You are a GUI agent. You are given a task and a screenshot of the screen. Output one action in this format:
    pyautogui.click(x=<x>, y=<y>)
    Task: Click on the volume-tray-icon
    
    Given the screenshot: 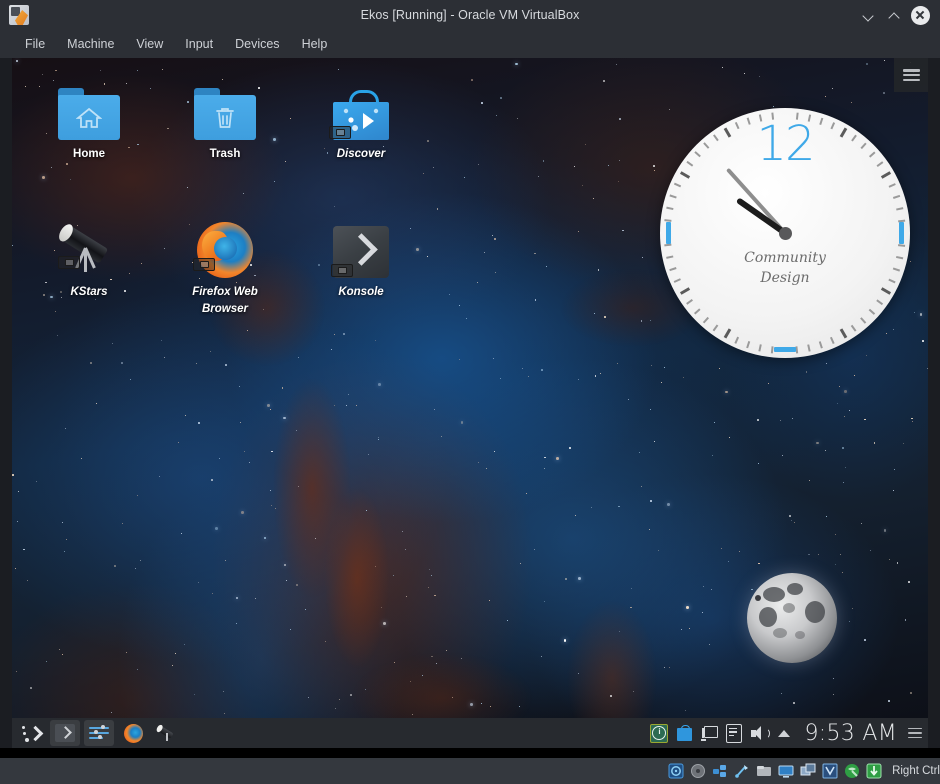 What is the action you would take?
    pyautogui.click(x=760, y=733)
    